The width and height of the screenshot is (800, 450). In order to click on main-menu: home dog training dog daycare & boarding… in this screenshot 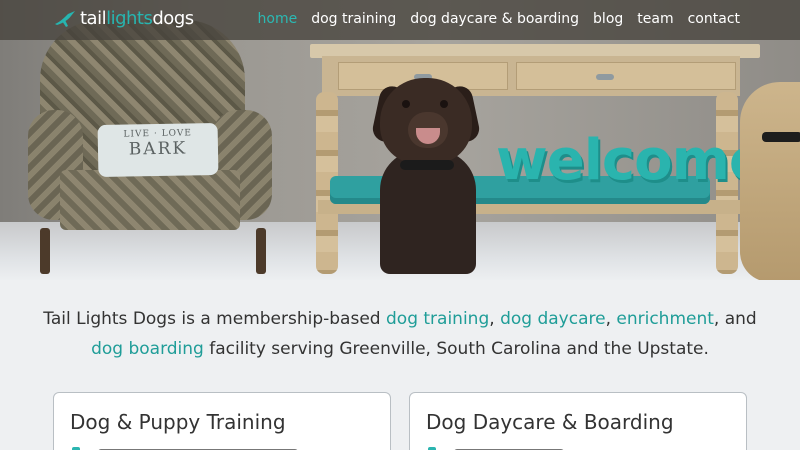, I will do `click(499, 19)`.